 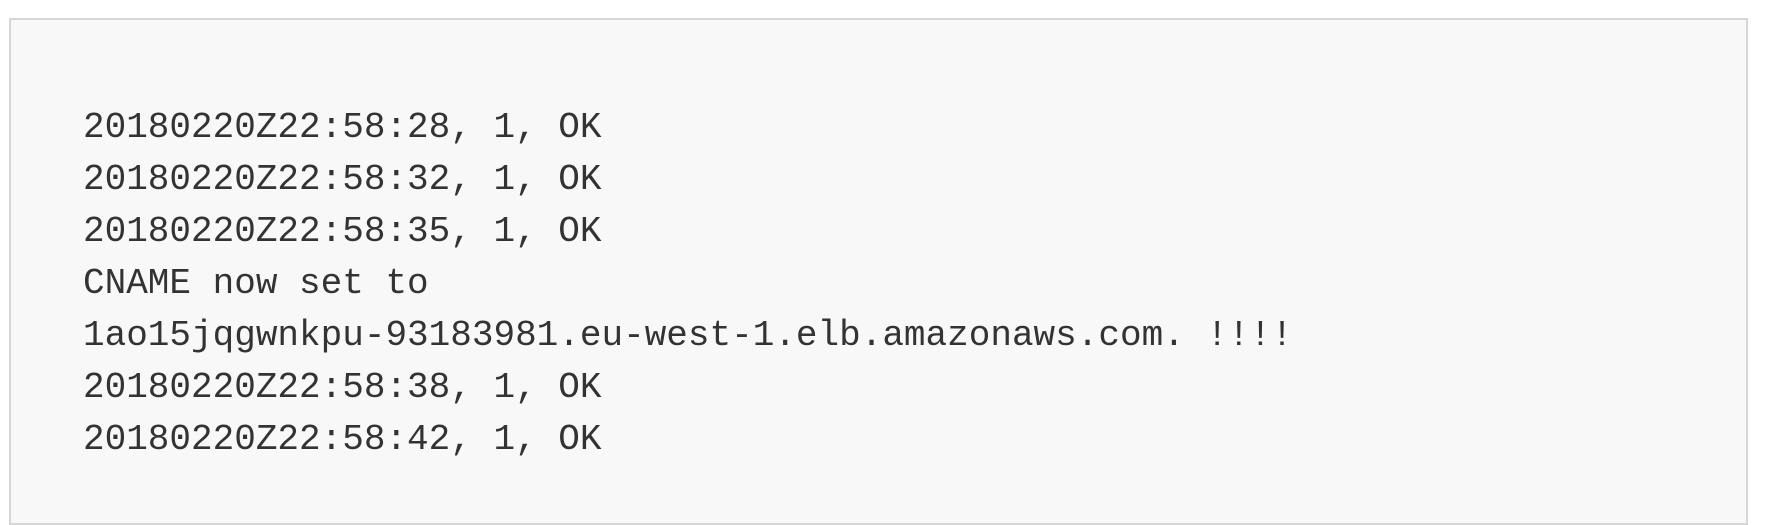 I want to click on log-line: CNAME now set to, so click(x=256, y=283).